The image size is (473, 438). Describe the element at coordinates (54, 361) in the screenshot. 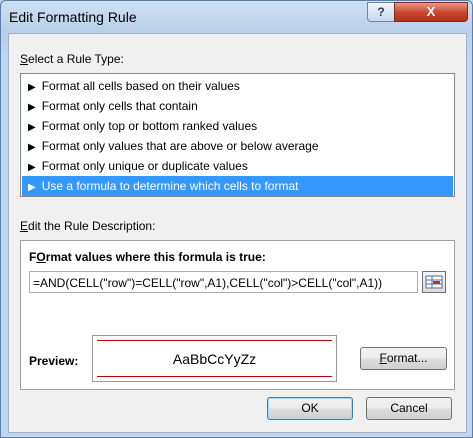

I see `preview-label: Preview:` at that location.